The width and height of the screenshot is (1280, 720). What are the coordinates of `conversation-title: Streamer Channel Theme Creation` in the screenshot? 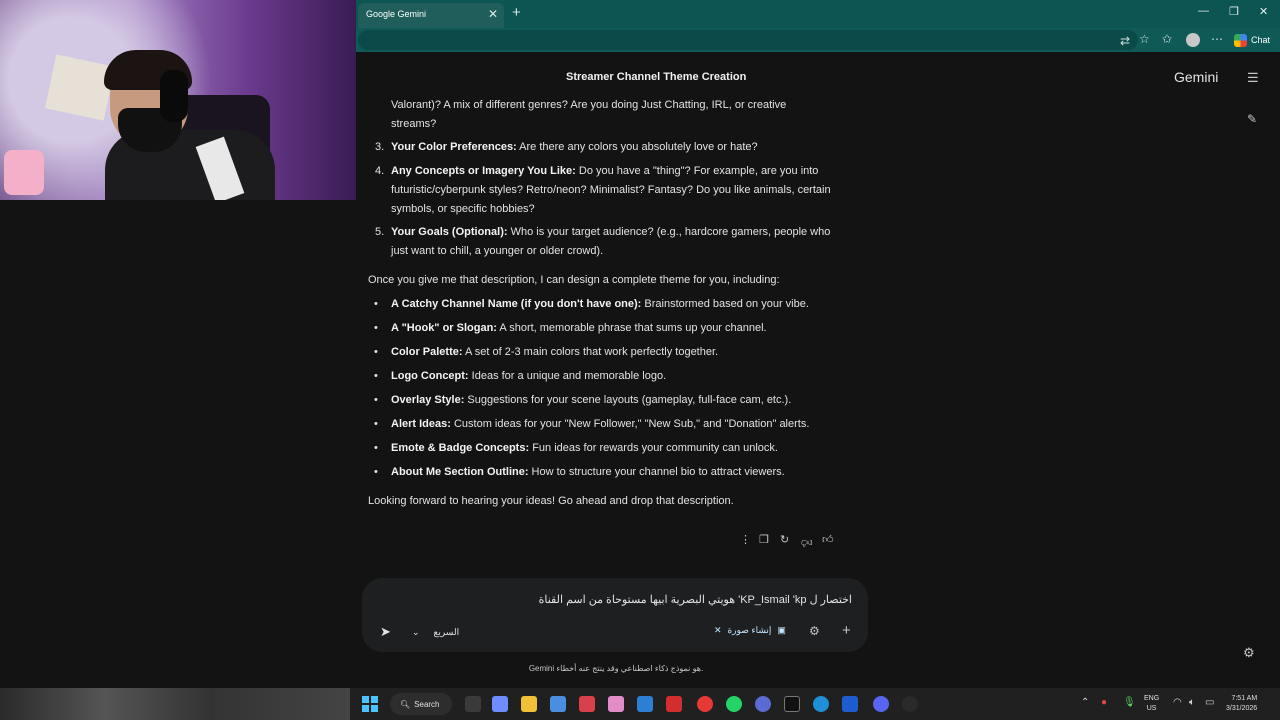 It's located at (656, 77).